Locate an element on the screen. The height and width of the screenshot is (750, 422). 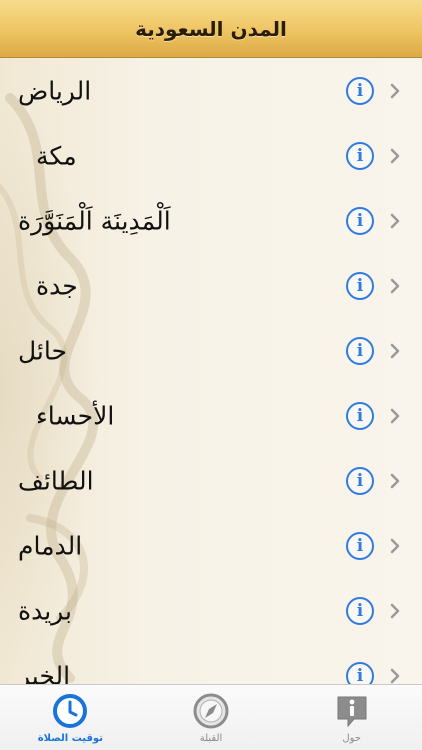
city-row-dammam: الدمام i is located at coordinates (211, 545).